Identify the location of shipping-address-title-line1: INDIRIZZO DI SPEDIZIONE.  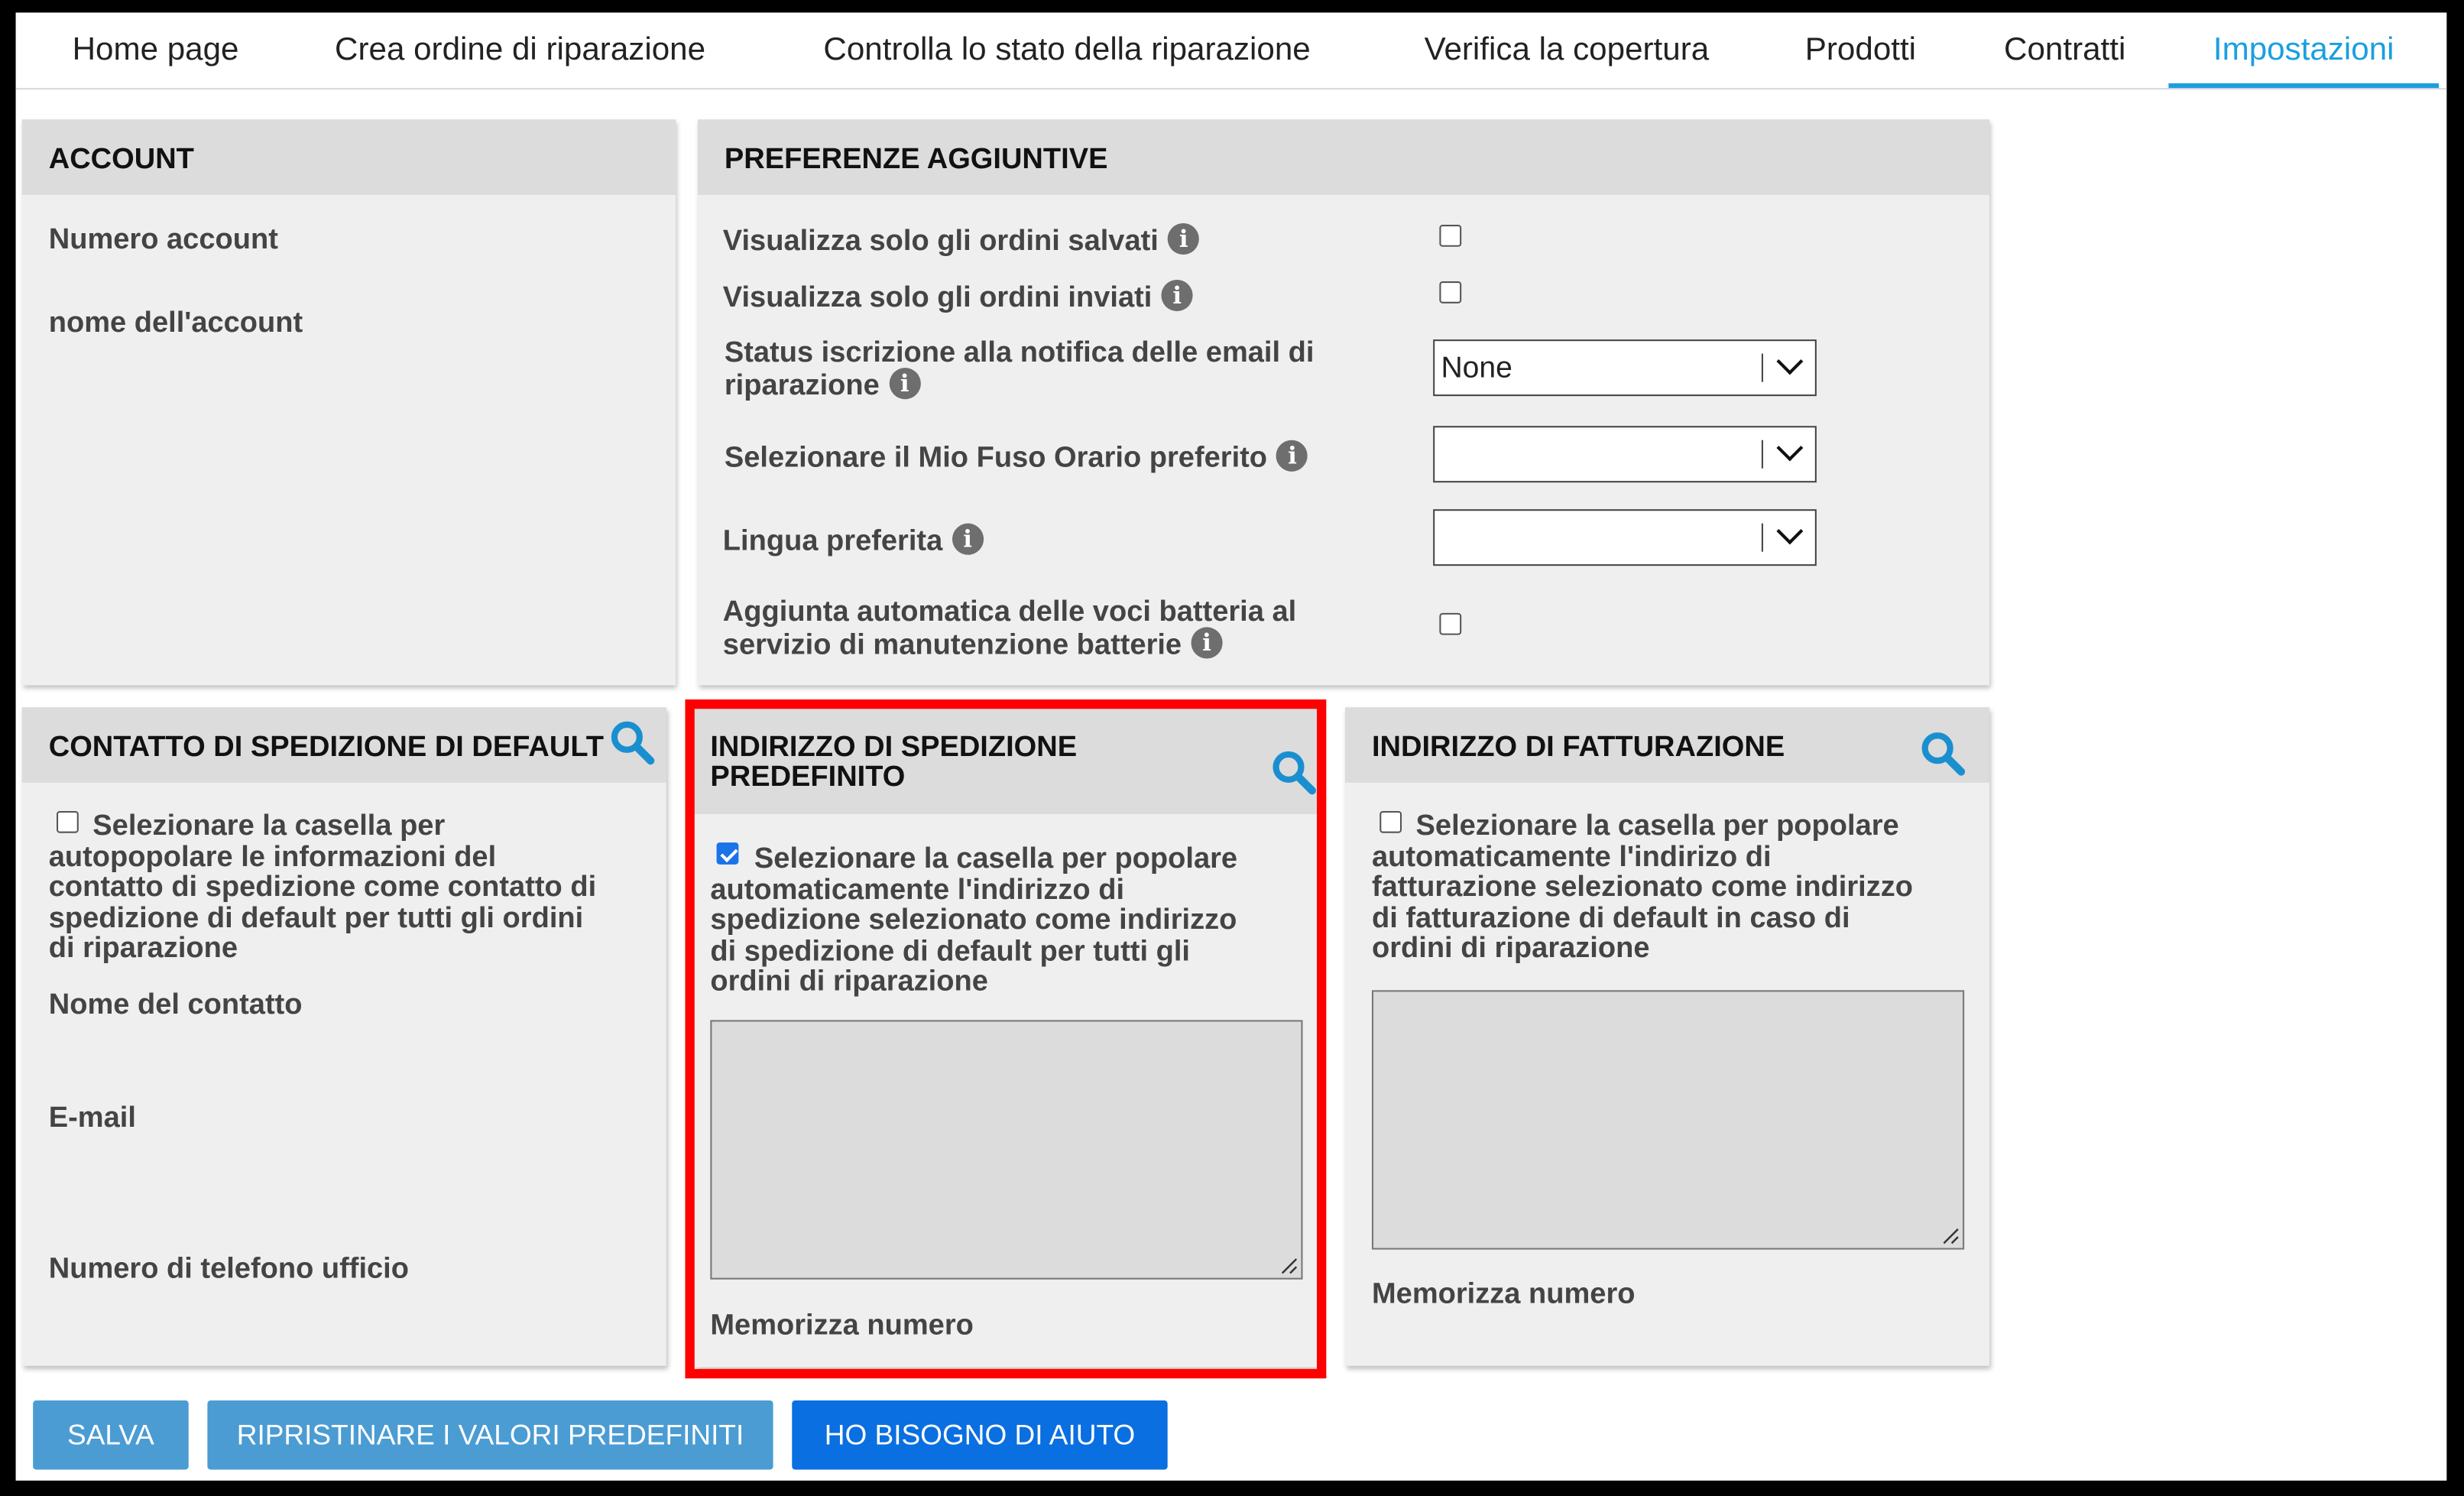
(894, 746).